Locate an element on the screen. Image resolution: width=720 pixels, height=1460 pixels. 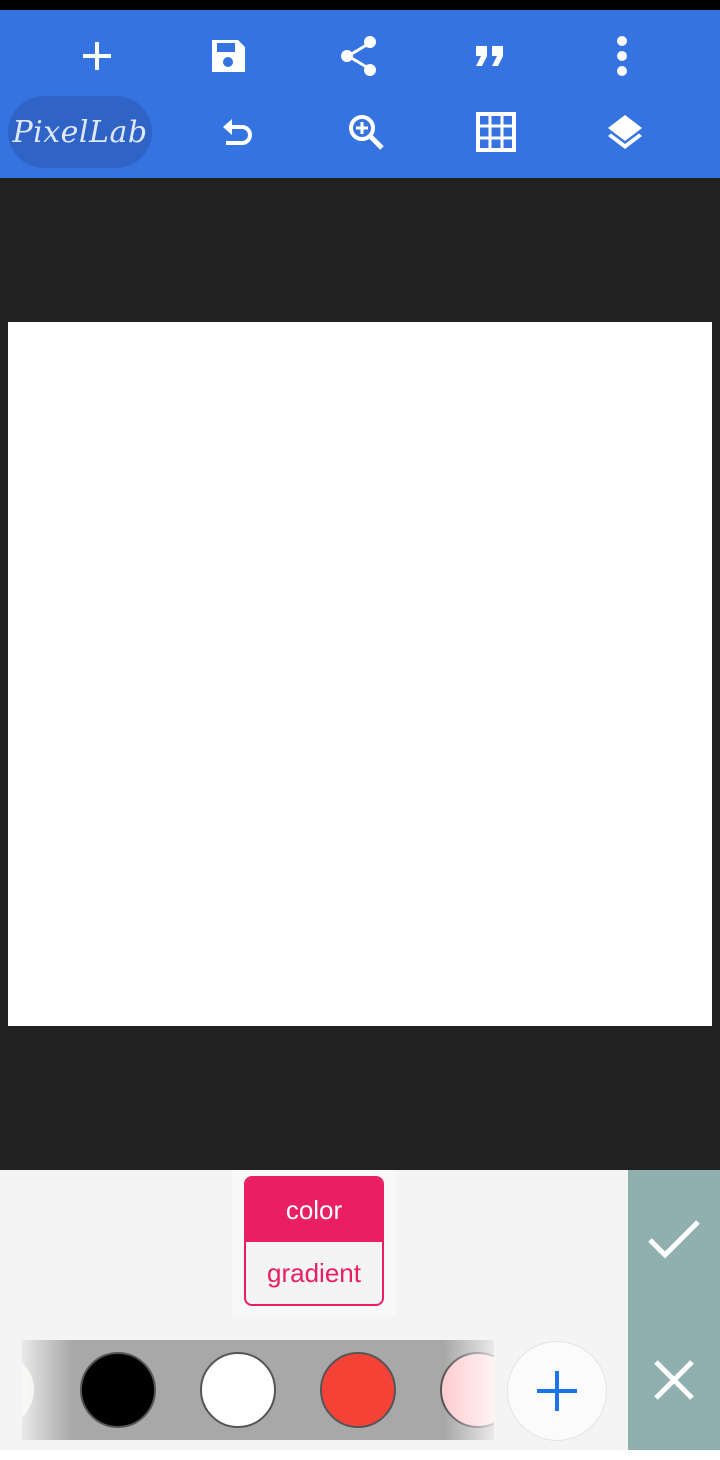
color-swatch is located at coordinates (29, 1390).